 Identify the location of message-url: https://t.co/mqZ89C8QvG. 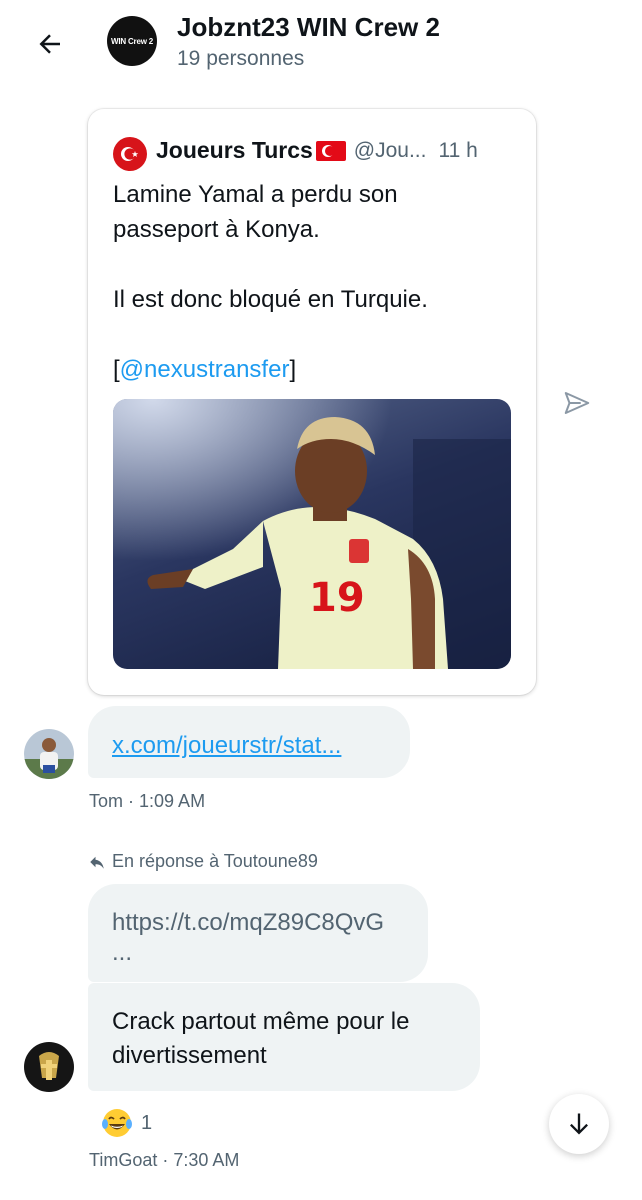
(270, 923).